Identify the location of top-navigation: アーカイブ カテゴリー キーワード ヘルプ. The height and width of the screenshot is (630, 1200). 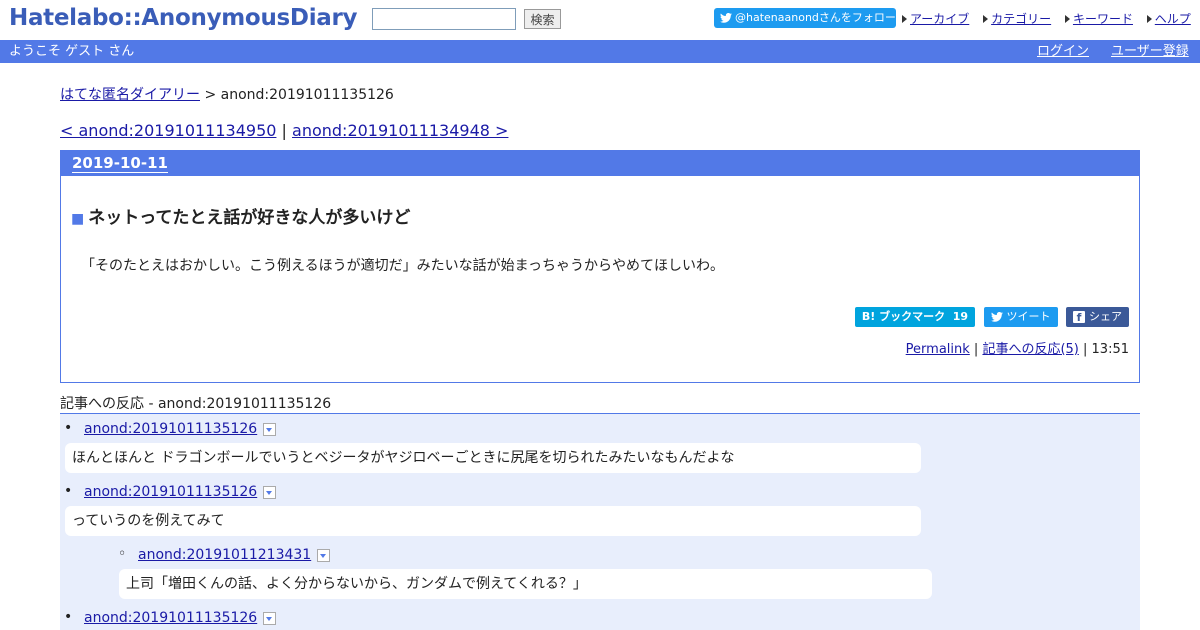
(1045, 18).